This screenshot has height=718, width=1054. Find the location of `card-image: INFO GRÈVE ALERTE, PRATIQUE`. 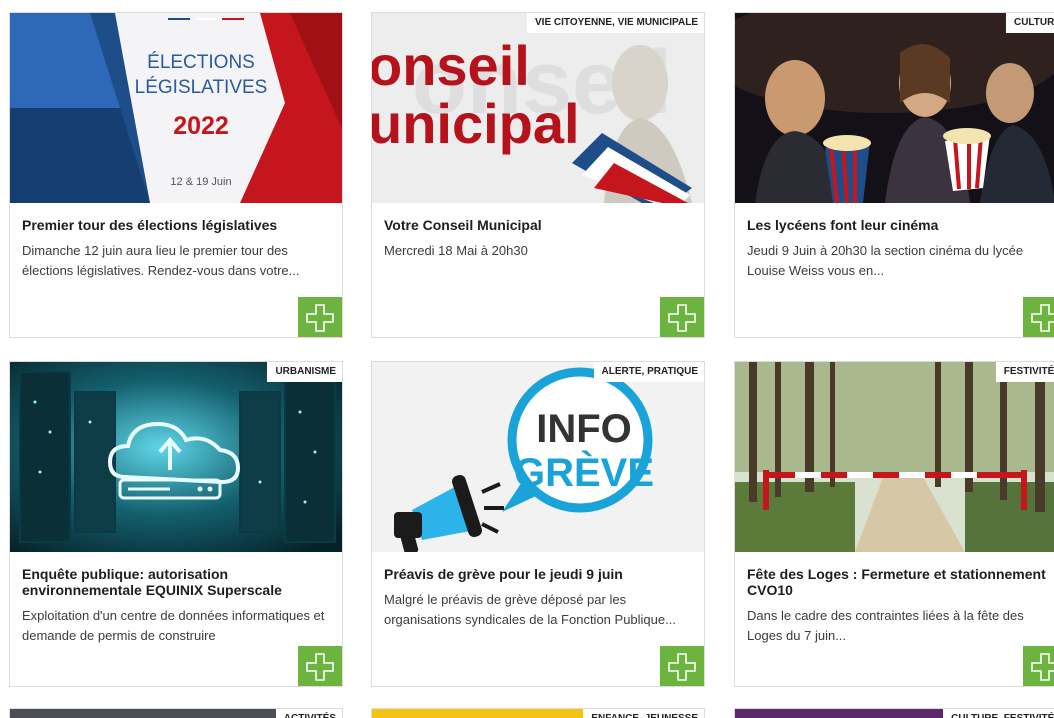

card-image: INFO GRÈVE ALERTE, PRATIQUE is located at coordinates (538, 457).